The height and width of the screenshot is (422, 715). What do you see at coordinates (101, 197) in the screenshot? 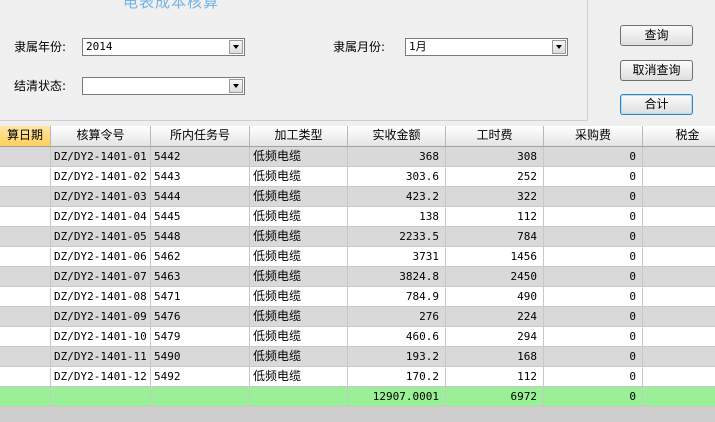
I see `table-cell: DZ/DY2-1401-03` at bounding box center [101, 197].